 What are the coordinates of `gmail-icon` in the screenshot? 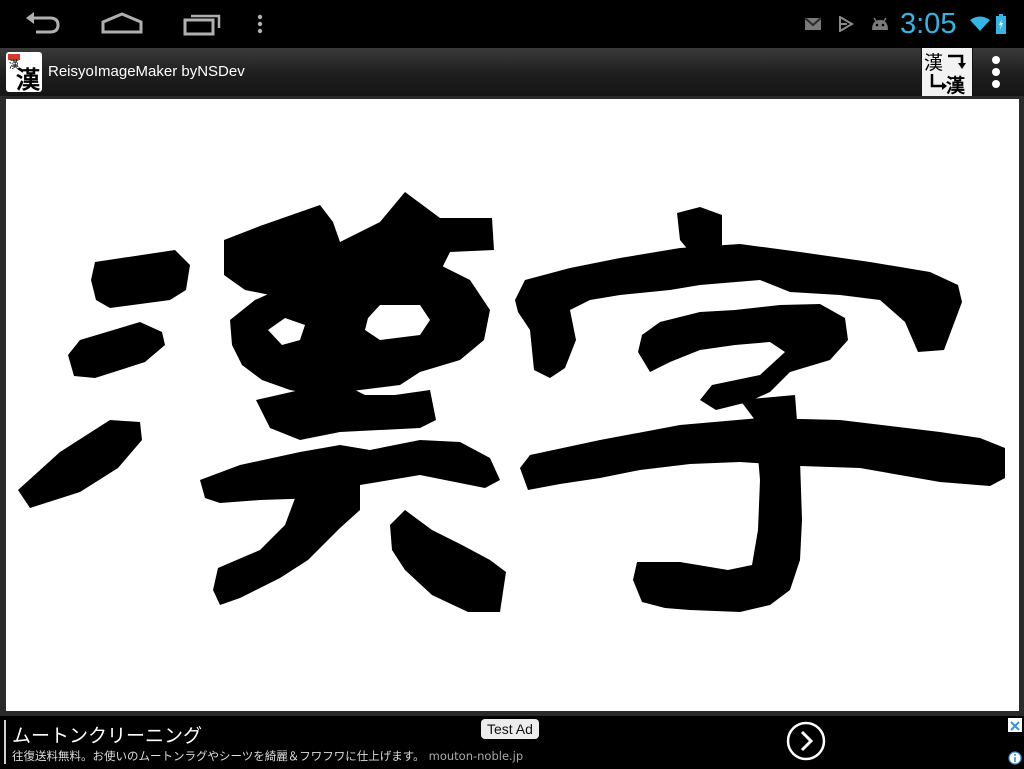 It's located at (813, 24).